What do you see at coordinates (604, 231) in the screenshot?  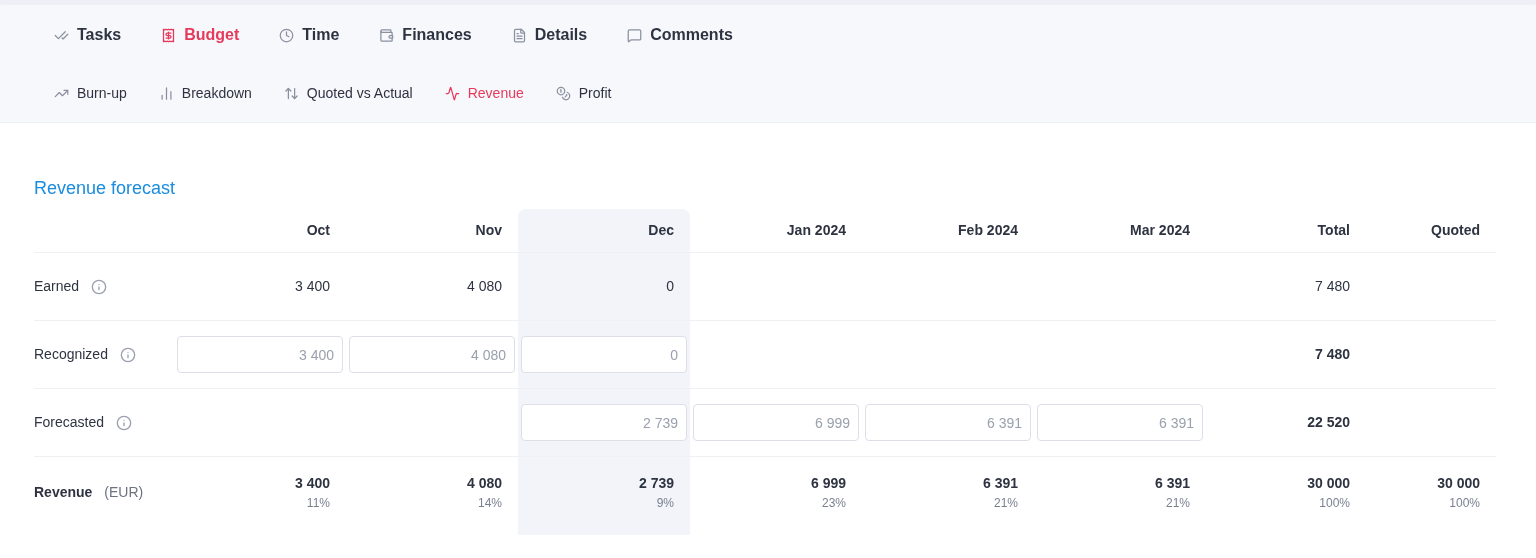 I see `column-header: Dec` at bounding box center [604, 231].